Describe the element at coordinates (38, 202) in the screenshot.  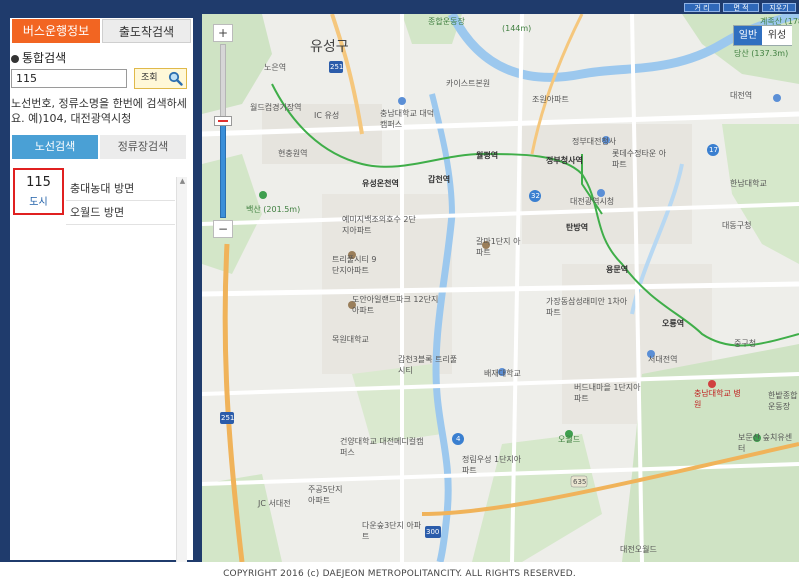
I see `route-type: 도시` at that location.